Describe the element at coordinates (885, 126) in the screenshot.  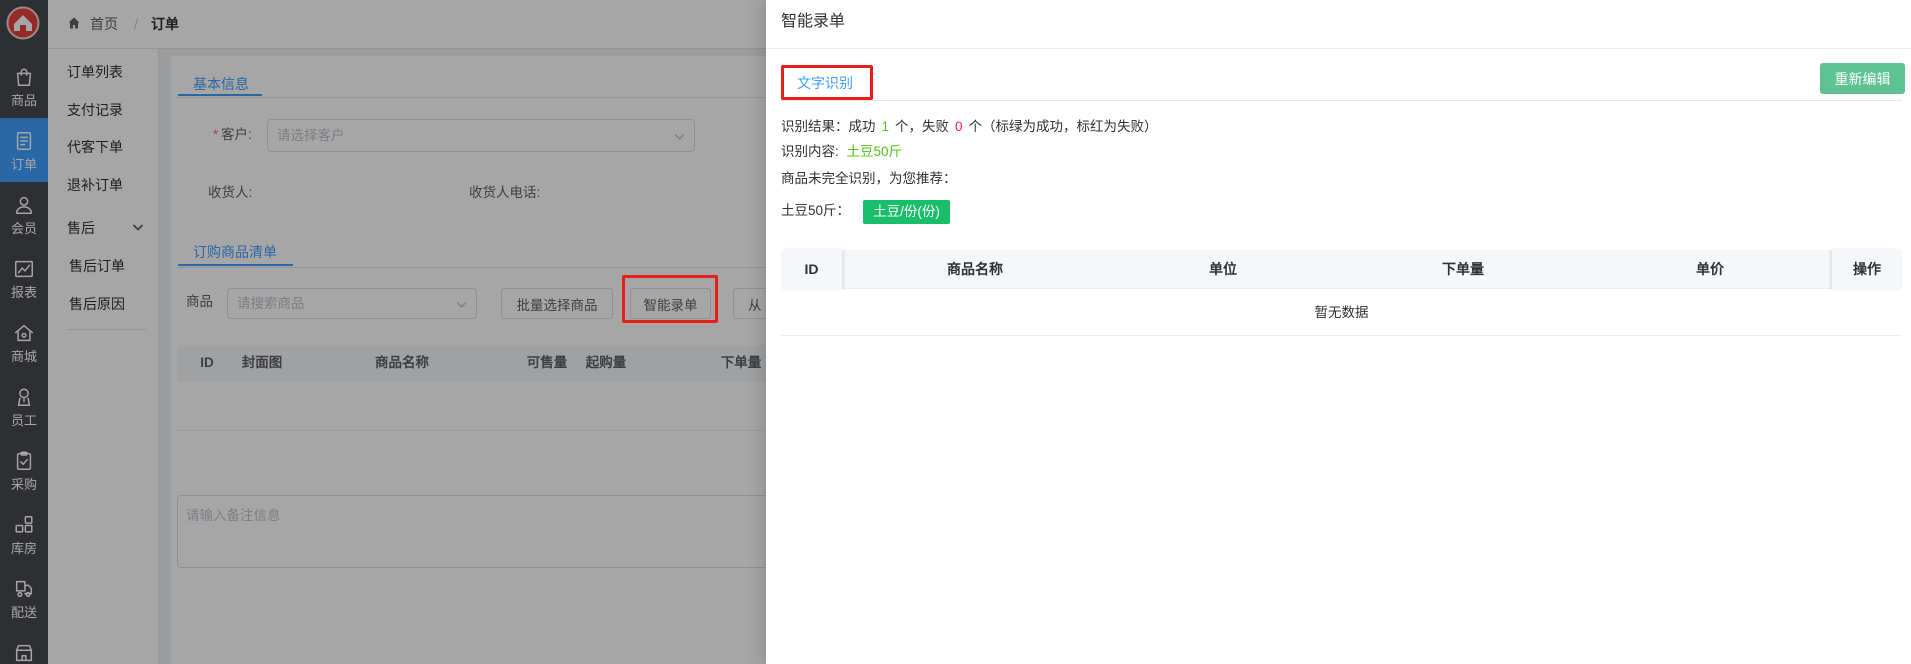
I see `success-count: 1` at that location.